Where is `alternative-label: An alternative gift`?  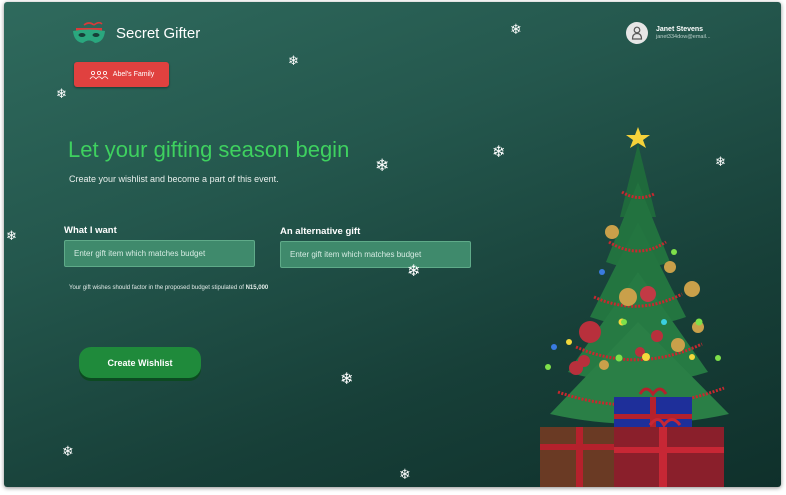 alternative-label: An alternative gift is located at coordinates (320, 231).